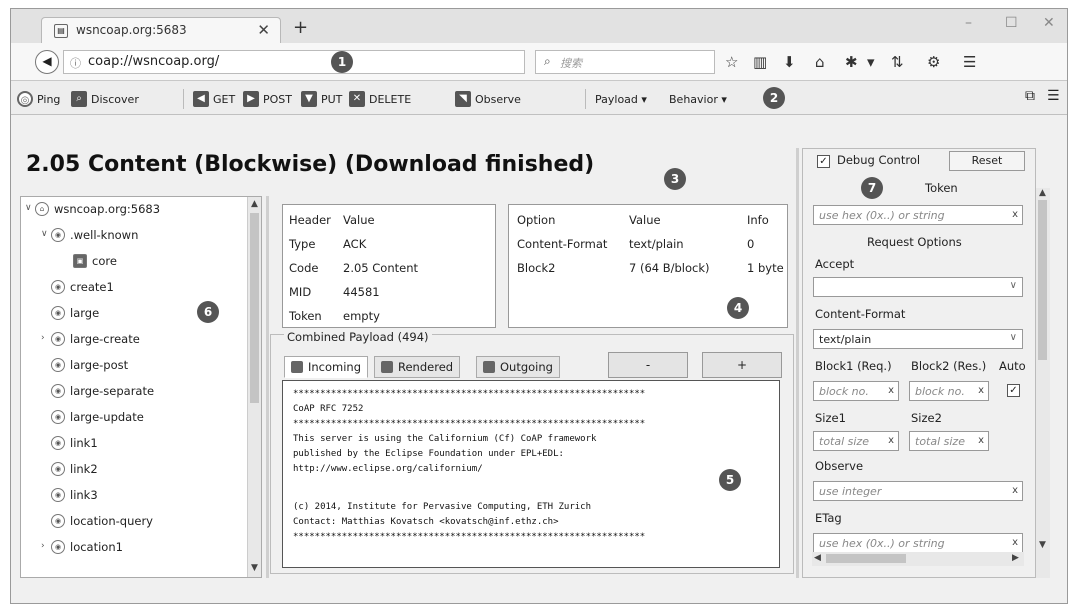 This screenshot has width=1078, height=612. I want to click on tree-item: ◉ large, so click(75, 313).